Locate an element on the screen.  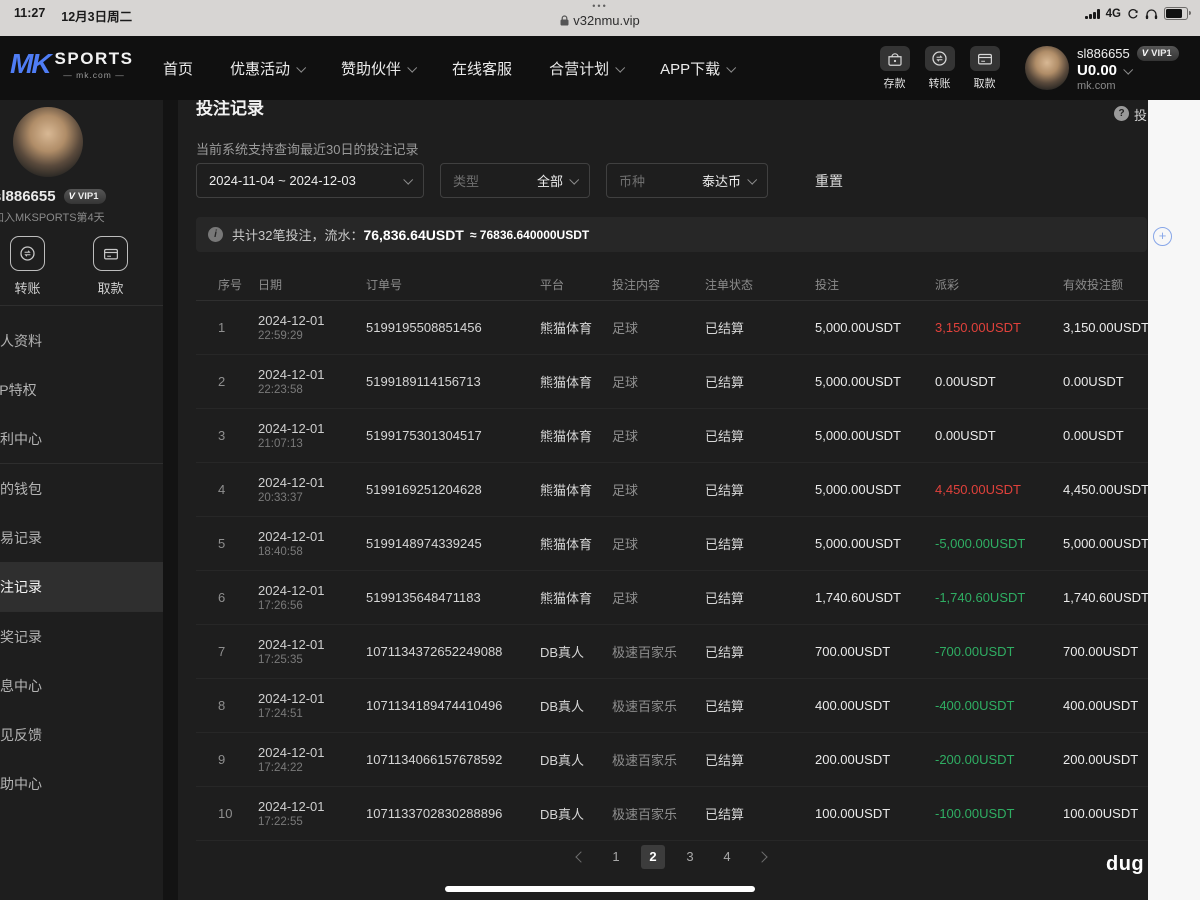
network-type: 4G is located at coordinates (1113, 13).